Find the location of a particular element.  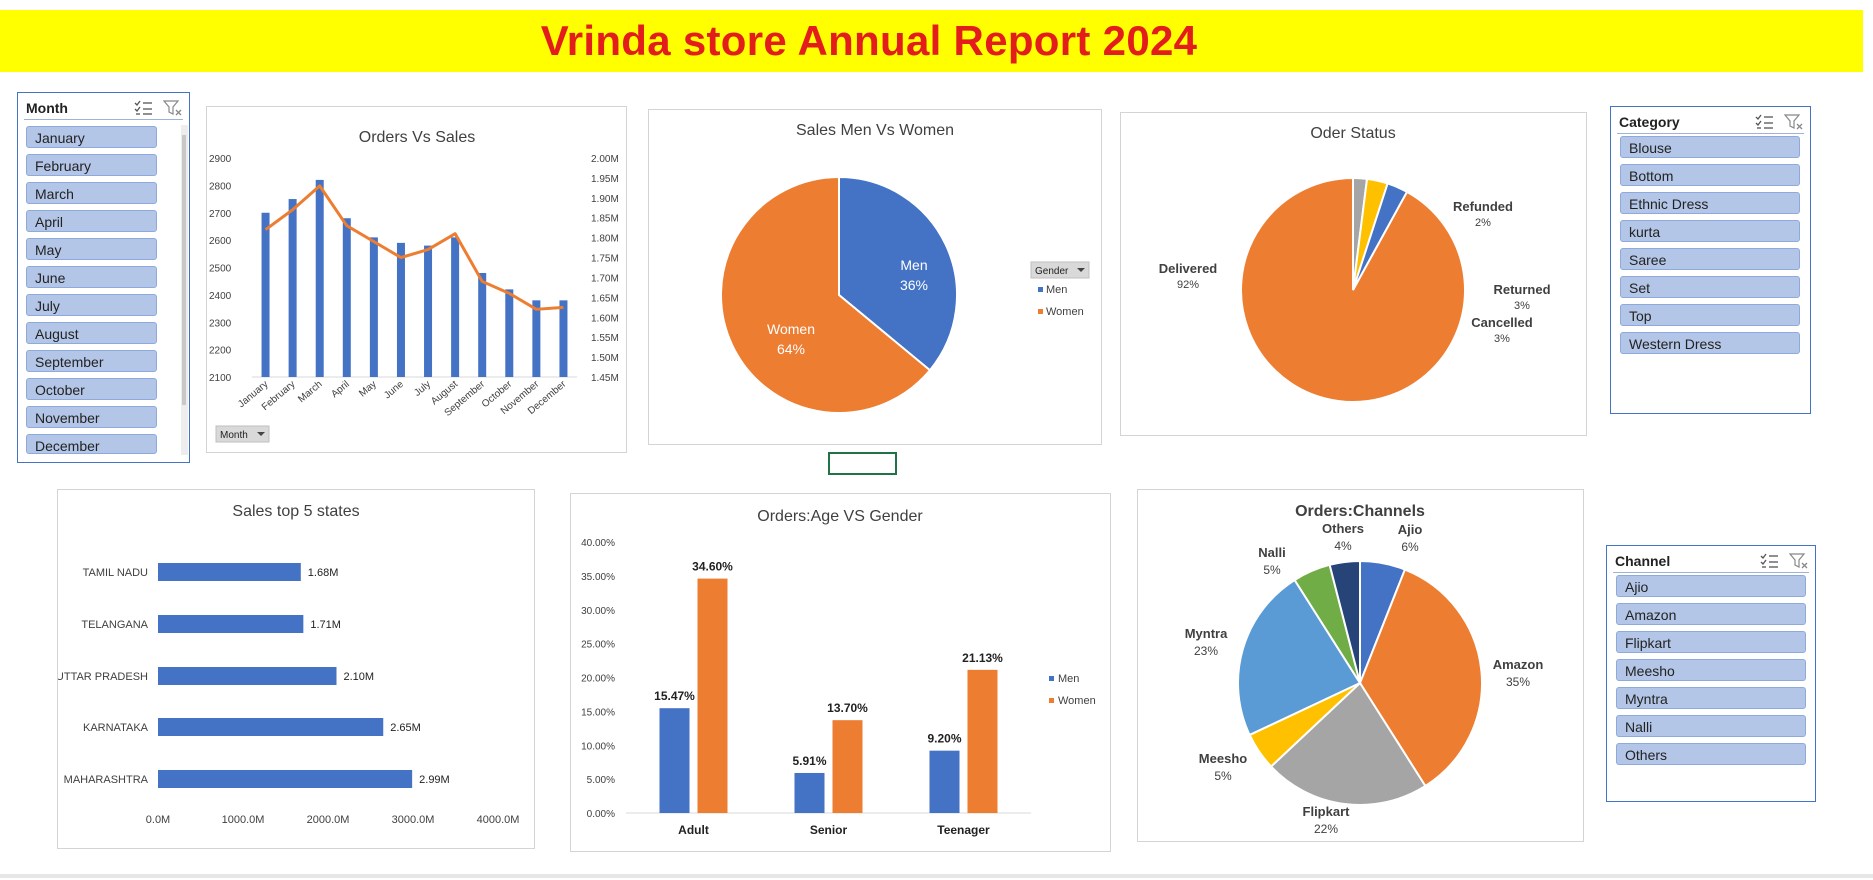

slicer-title: Category is located at coordinates (1649, 122).